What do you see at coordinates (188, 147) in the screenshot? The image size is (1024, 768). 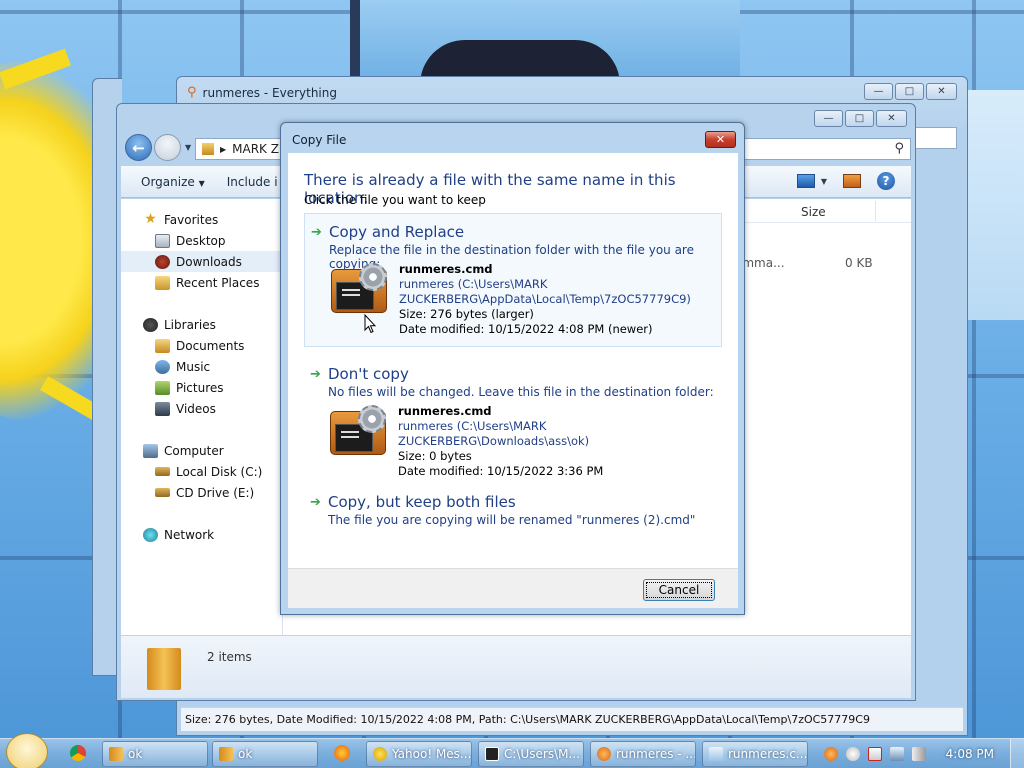 I see `recent-pages-dropdown: ▼` at bounding box center [188, 147].